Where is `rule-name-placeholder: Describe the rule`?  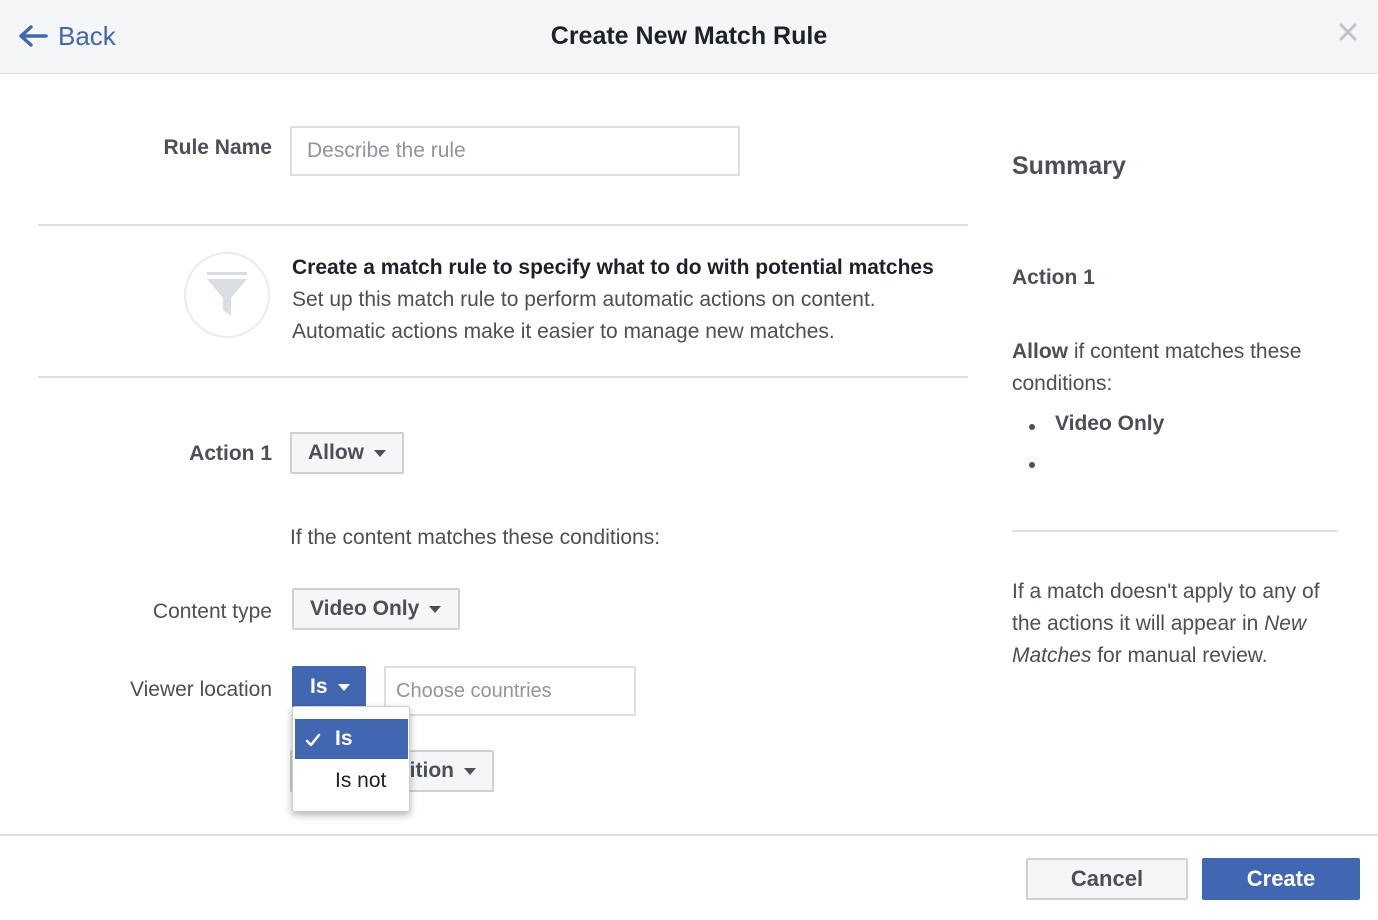
rule-name-placeholder: Describe the rule is located at coordinates (386, 150).